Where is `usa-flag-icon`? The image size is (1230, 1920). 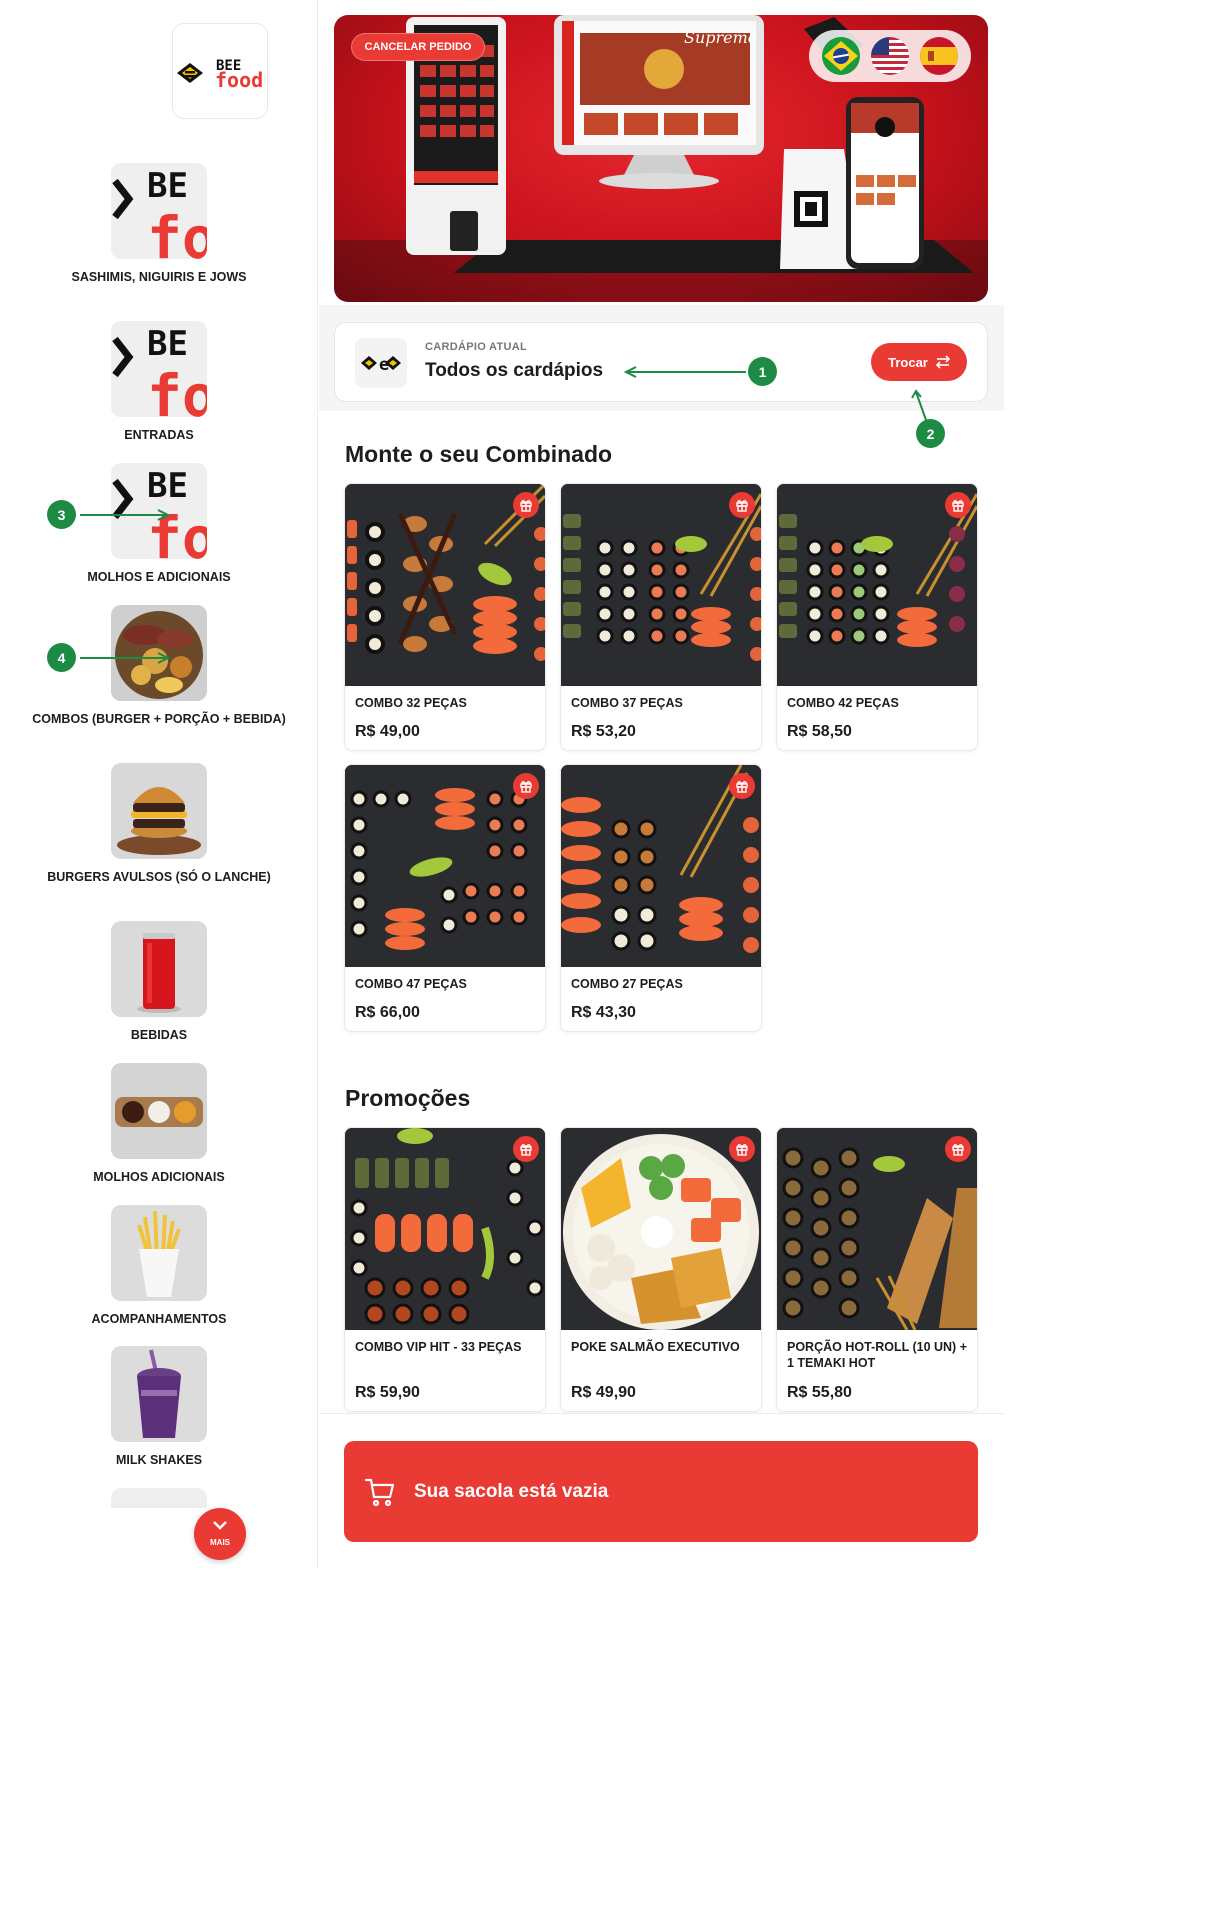 usa-flag-icon is located at coordinates (889, 56).